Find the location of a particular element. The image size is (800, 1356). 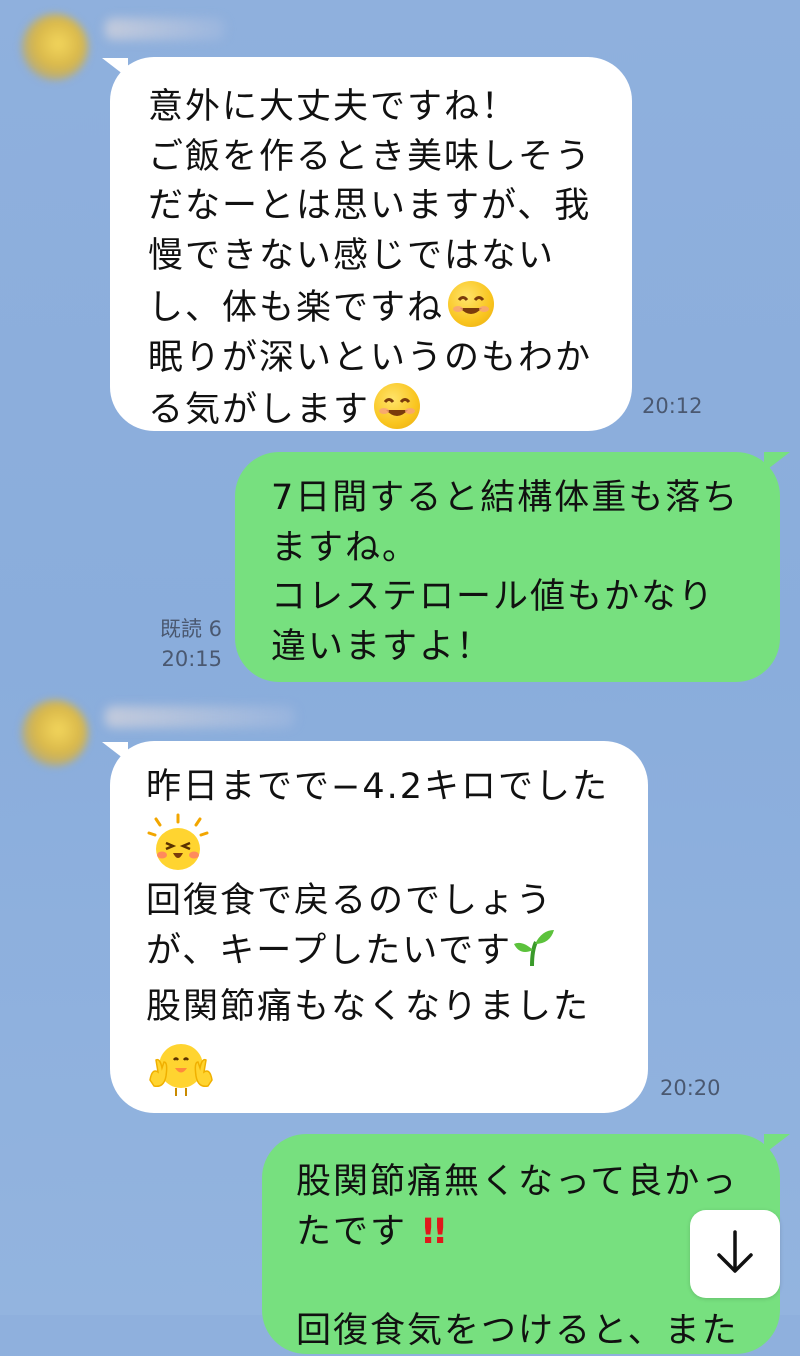

message-line: ますね。 is located at coordinates (525, 549).